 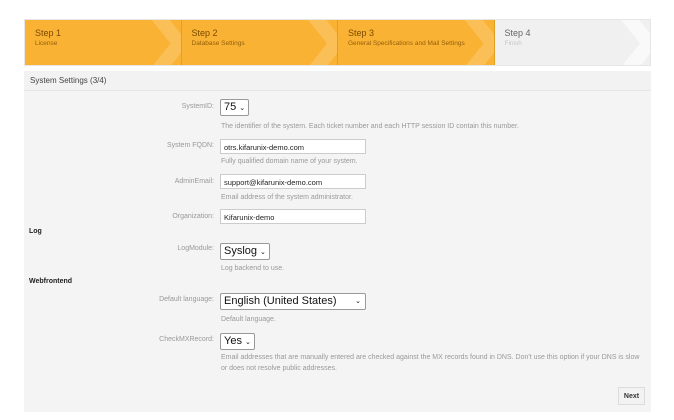 I want to click on language-label: Default language:, so click(x=186, y=299).